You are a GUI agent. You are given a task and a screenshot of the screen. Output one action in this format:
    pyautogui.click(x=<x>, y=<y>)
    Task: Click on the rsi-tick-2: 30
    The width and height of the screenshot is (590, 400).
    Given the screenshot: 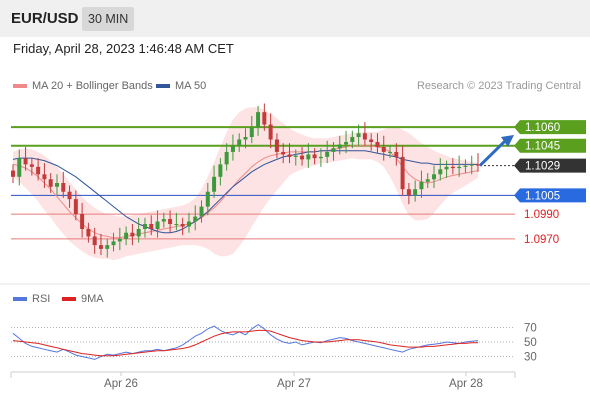 What is the action you would take?
    pyautogui.click(x=530, y=358)
    